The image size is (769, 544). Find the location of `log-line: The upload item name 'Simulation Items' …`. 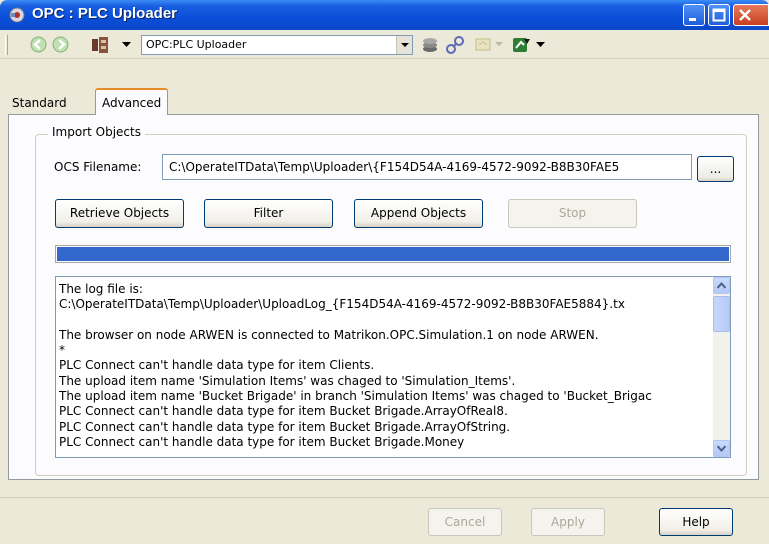

log-line: The upload item name 'Simulation Items' … is located at coordinates (287, 380).